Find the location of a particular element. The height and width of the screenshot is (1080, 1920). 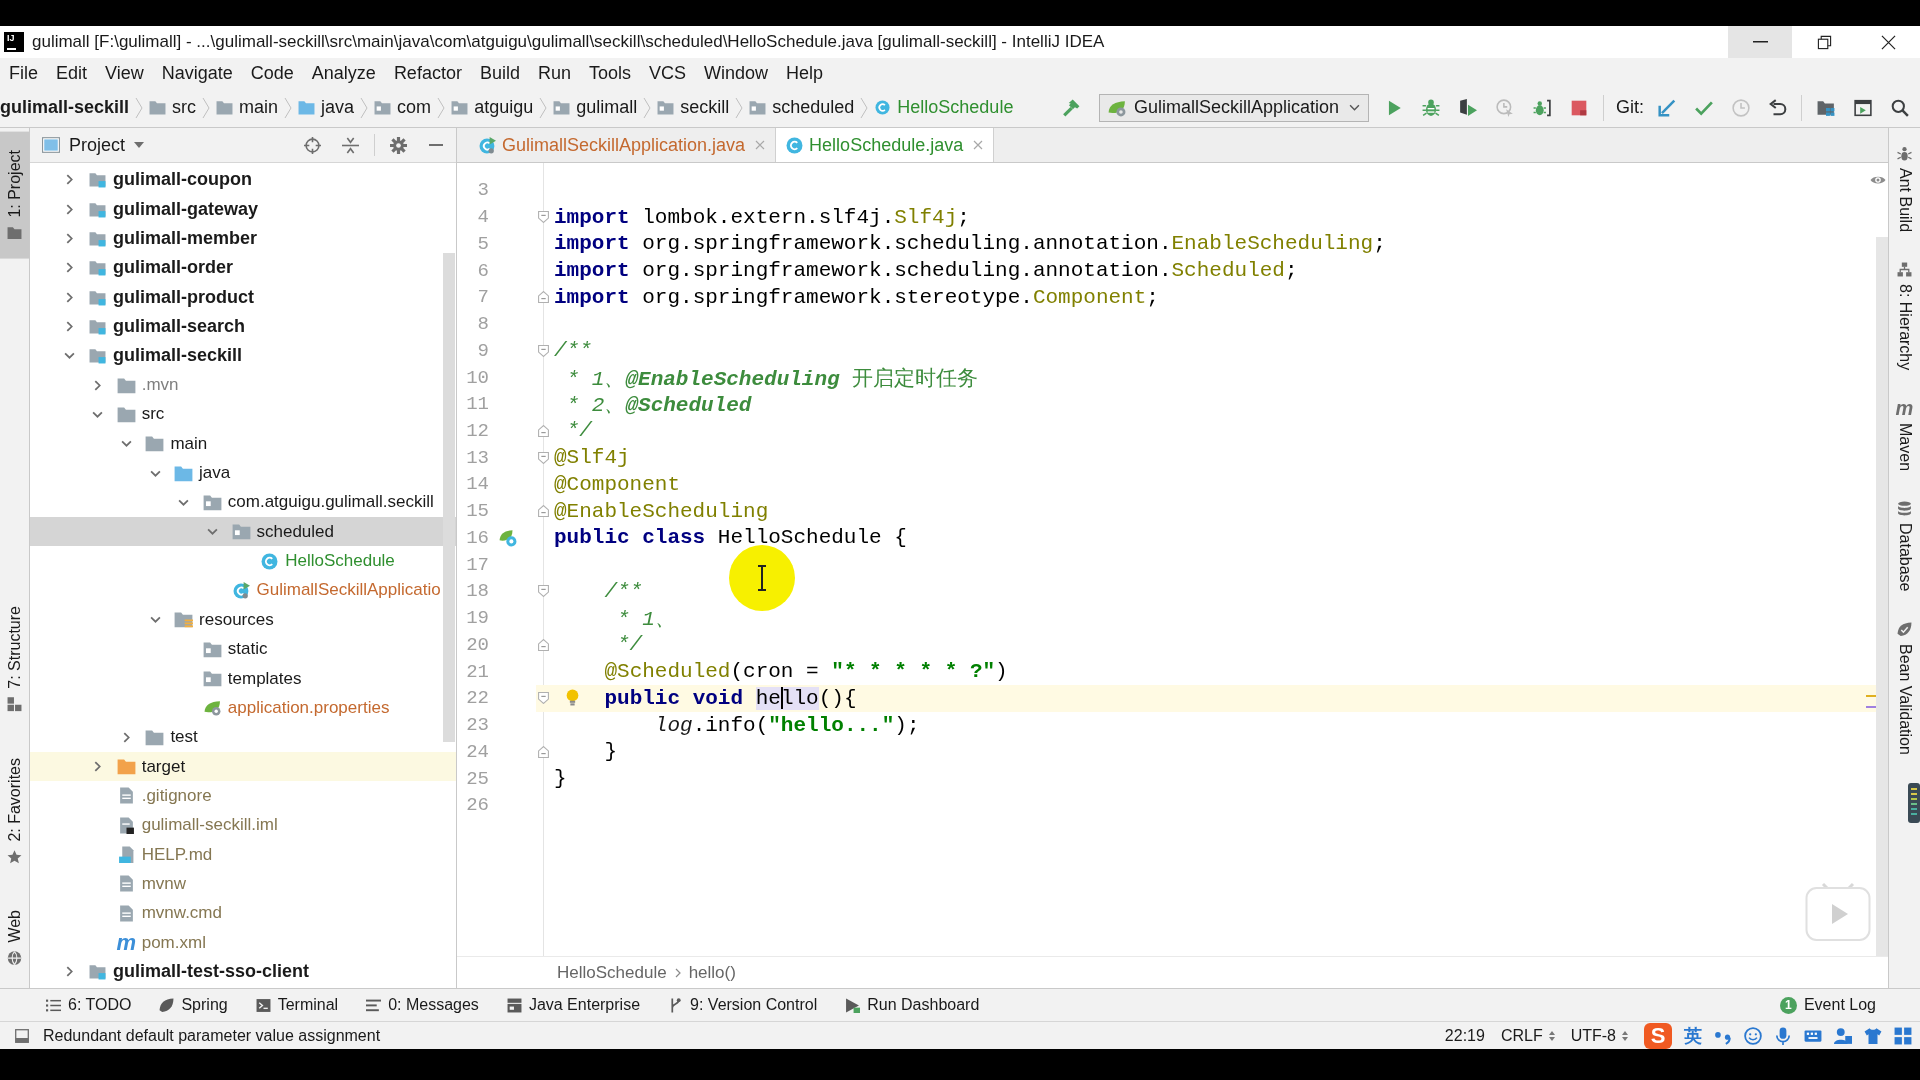

menu-item: Build is located at coordinates (499, 73).